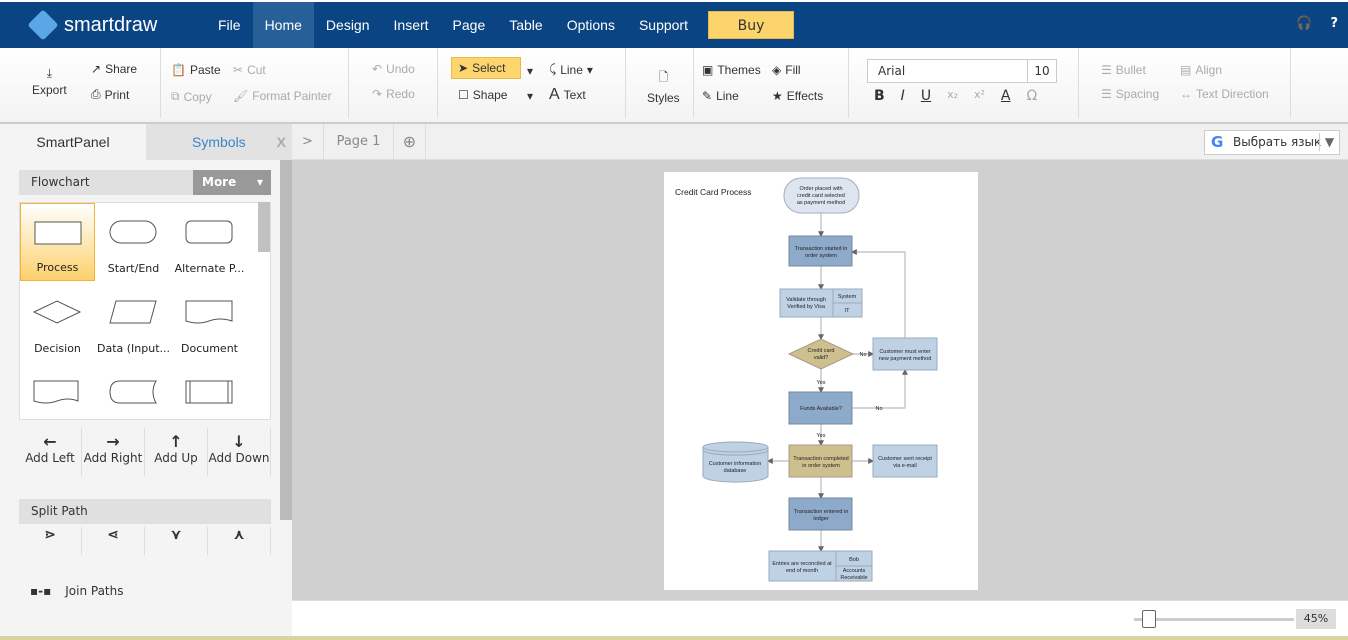 The width and height of the screenshot is (1348, 640). I want to click on zoom-slider-handle, so click(1149, 619).